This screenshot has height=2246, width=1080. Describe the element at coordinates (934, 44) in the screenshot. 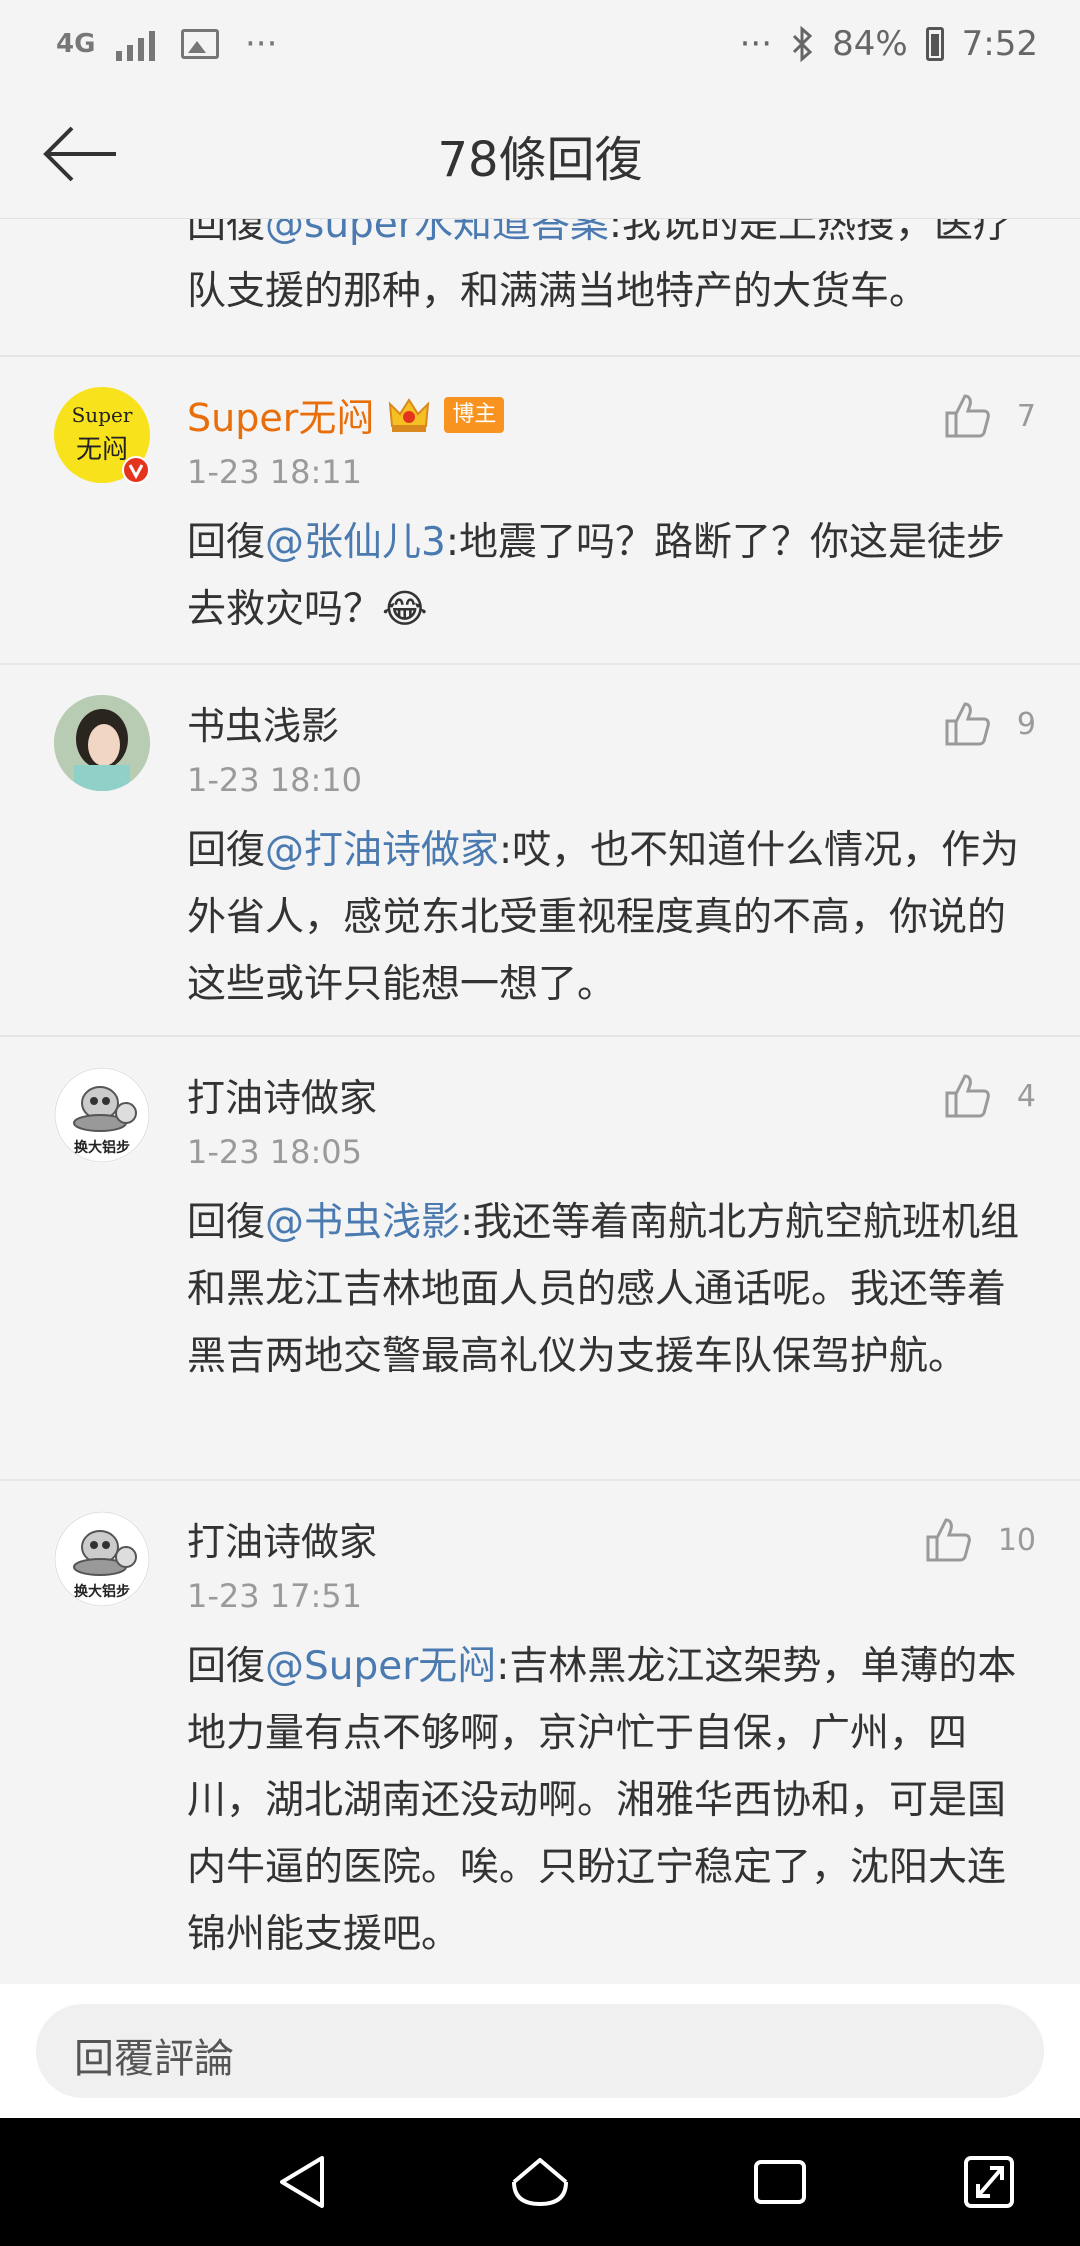

I see `battery-icon` at that location.